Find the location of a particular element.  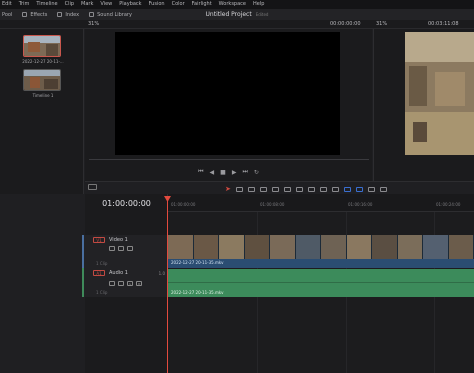

linked-selection-icon is located at coordinates (323, 189).